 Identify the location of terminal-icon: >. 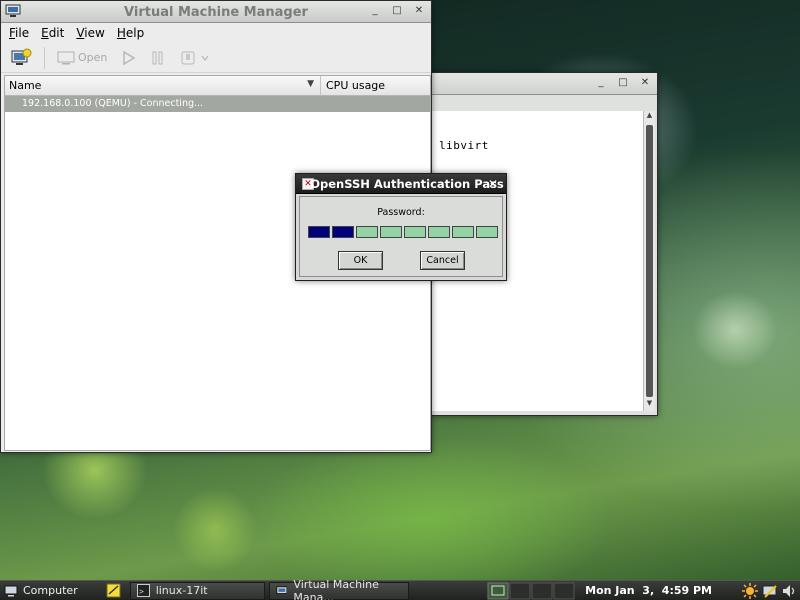
(143, 590).